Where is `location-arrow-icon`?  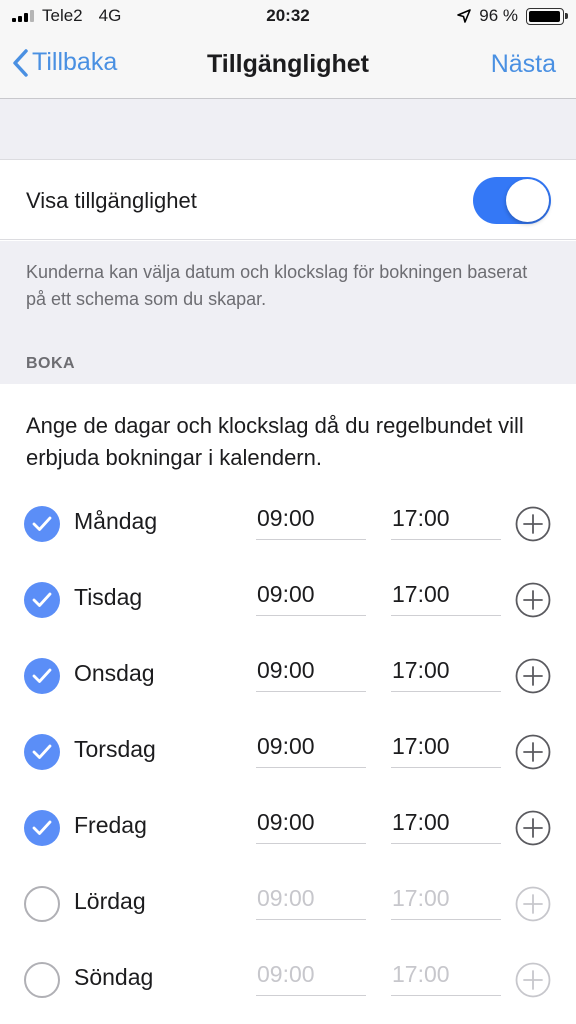
location-arrow-icon is located at coordinates (464, 16).